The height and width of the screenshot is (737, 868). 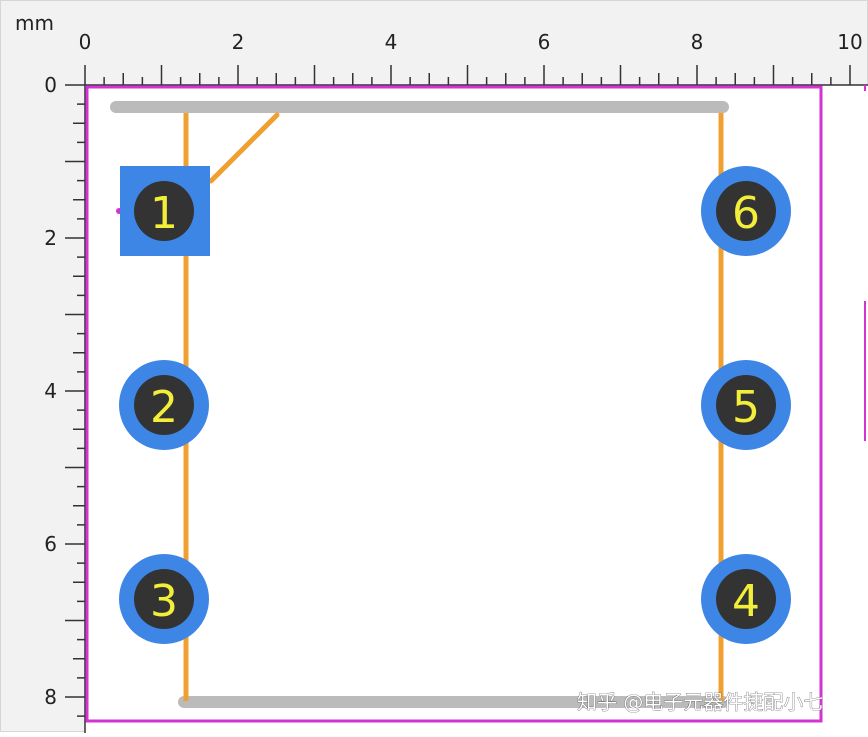 I want to click on pad-1: 1, so click(x=163, y=211).